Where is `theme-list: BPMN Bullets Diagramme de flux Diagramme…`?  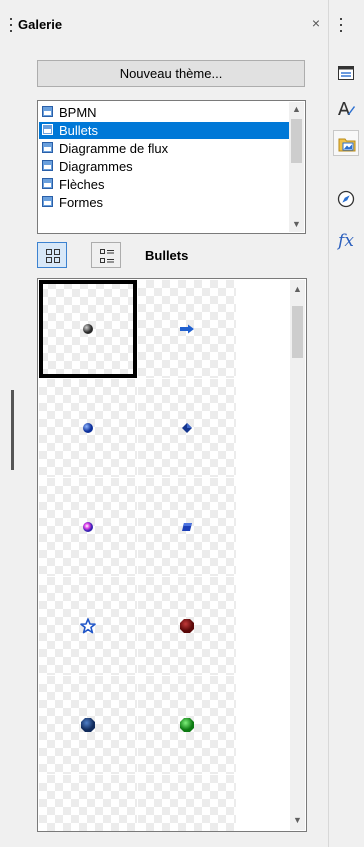
theme-list: BPMN Bullets Diagramme de flux Diagramme… is located at coordinates (171, 167).